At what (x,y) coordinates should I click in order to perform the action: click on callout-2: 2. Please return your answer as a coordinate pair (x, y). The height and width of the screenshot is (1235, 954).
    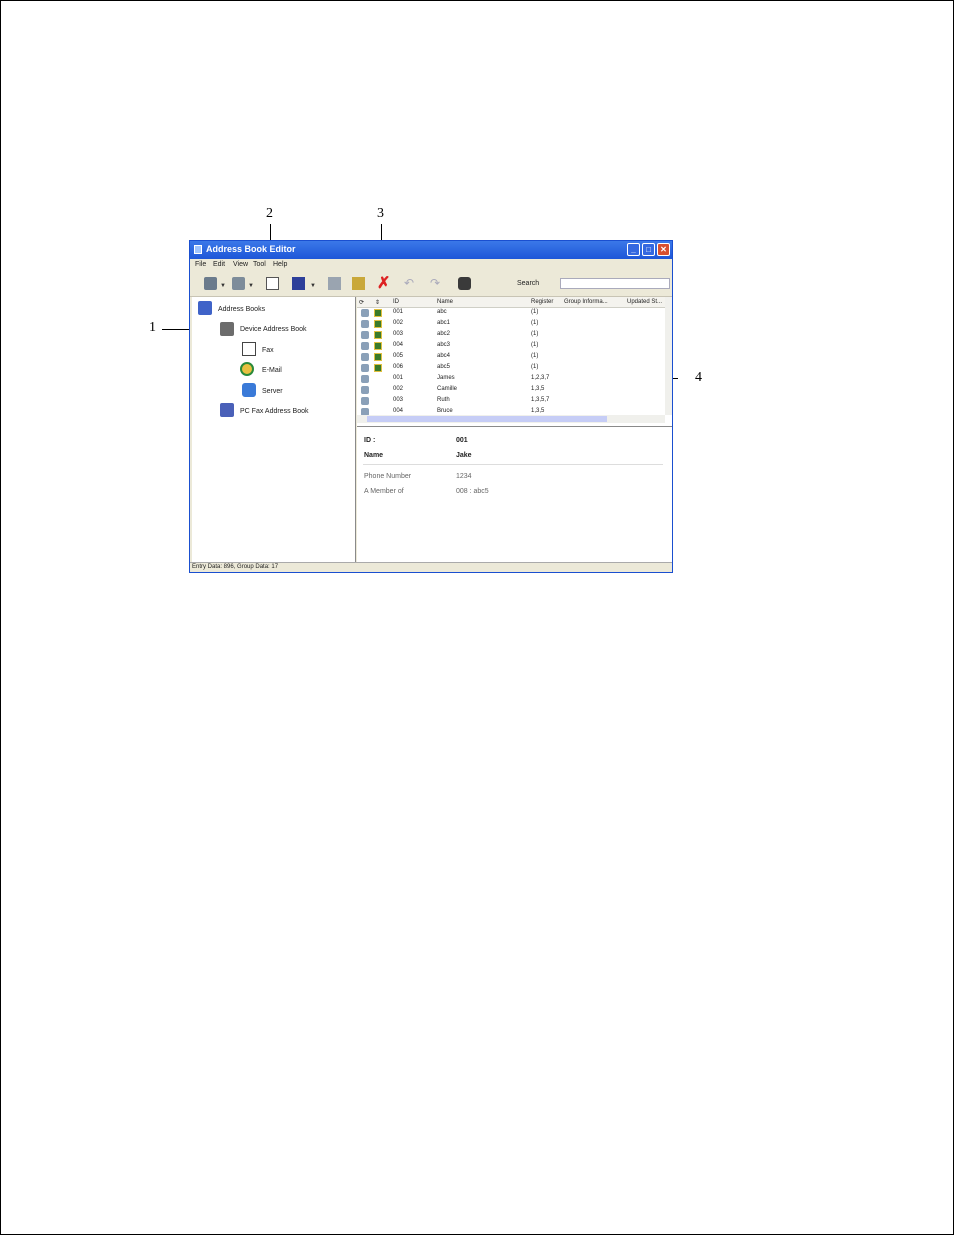
    Looking at the image, I should click on (269, 213).